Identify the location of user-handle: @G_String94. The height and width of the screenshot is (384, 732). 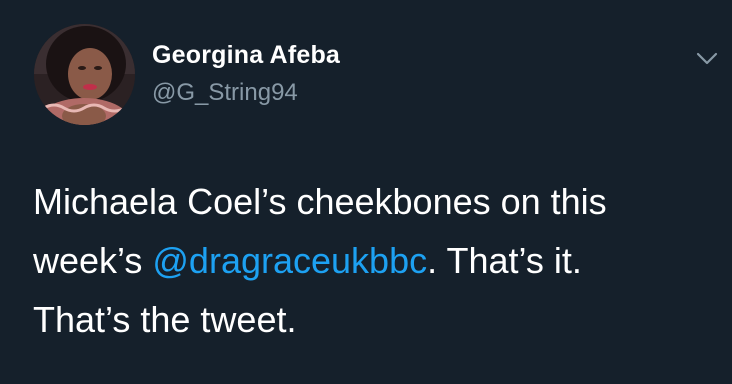
(225, 93).